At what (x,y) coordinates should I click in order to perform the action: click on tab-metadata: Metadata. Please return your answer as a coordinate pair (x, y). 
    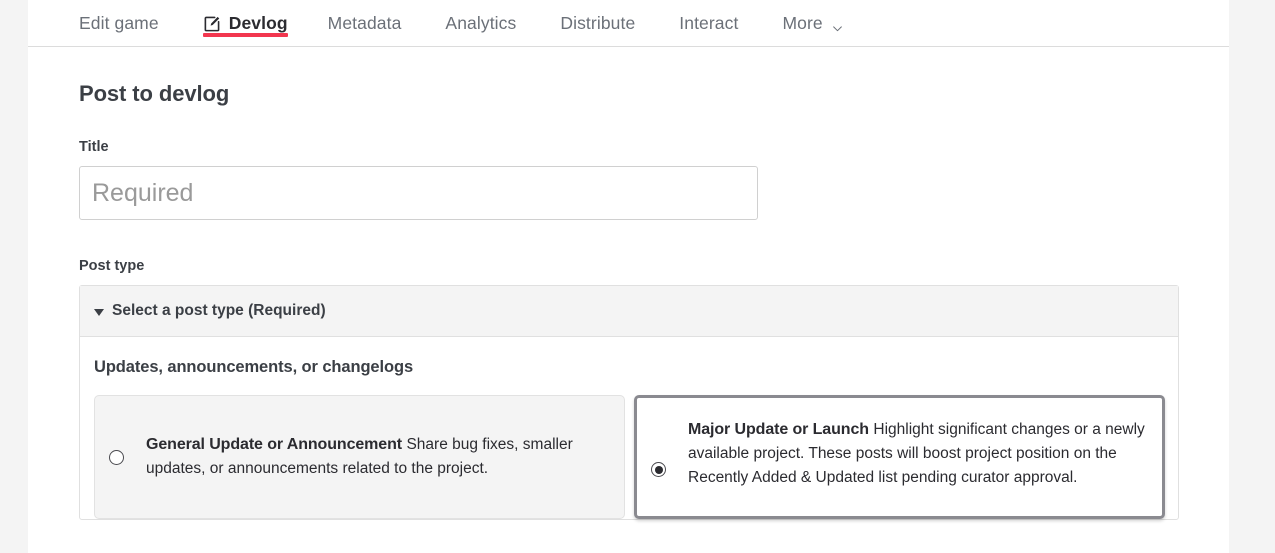
    Looking at the image, I should click on (365, 23).